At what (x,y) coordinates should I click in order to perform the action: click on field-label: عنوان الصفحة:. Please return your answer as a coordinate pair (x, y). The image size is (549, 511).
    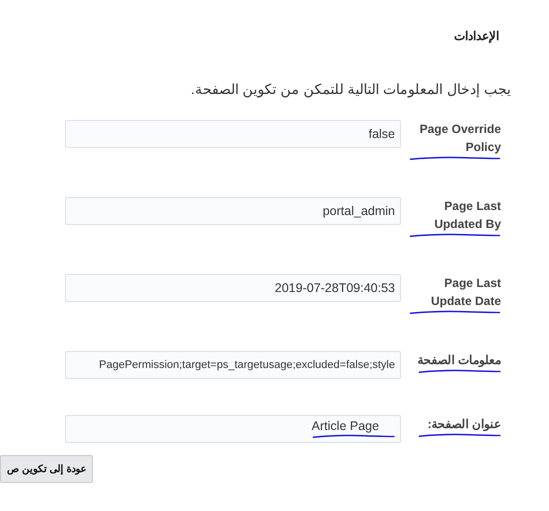
    Looking at the image, I should click on (463, 424).